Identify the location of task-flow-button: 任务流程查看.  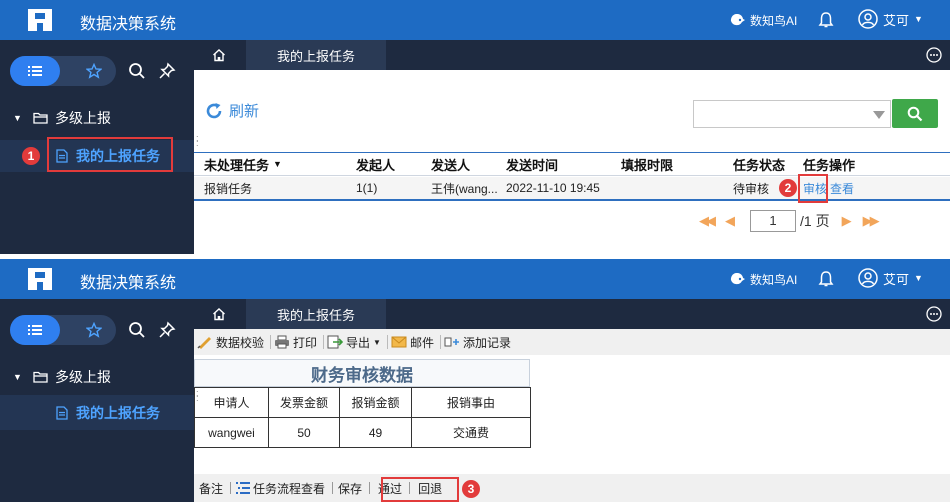
(280, 488).